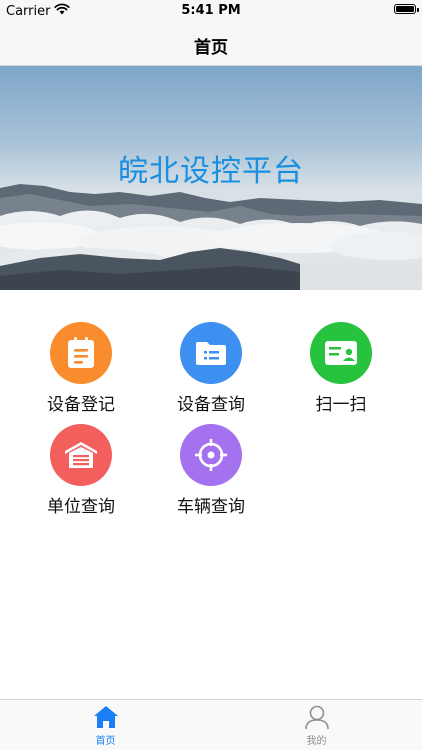 Image resolution: width=422 pixels, height=750 pixels. Describe the element at coordinates (316, 741) in the screenshot. I see `tab-profile-label: 我的` at that location.